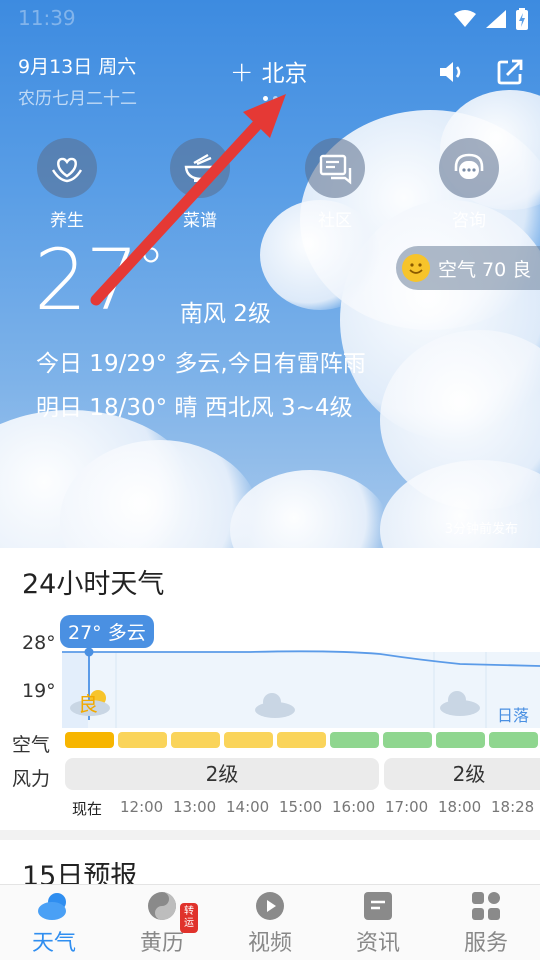 The image size is (540, 960). Describe the element at coordinates (200, 168) in the screenshot. I see `bowl-icon` at that location.